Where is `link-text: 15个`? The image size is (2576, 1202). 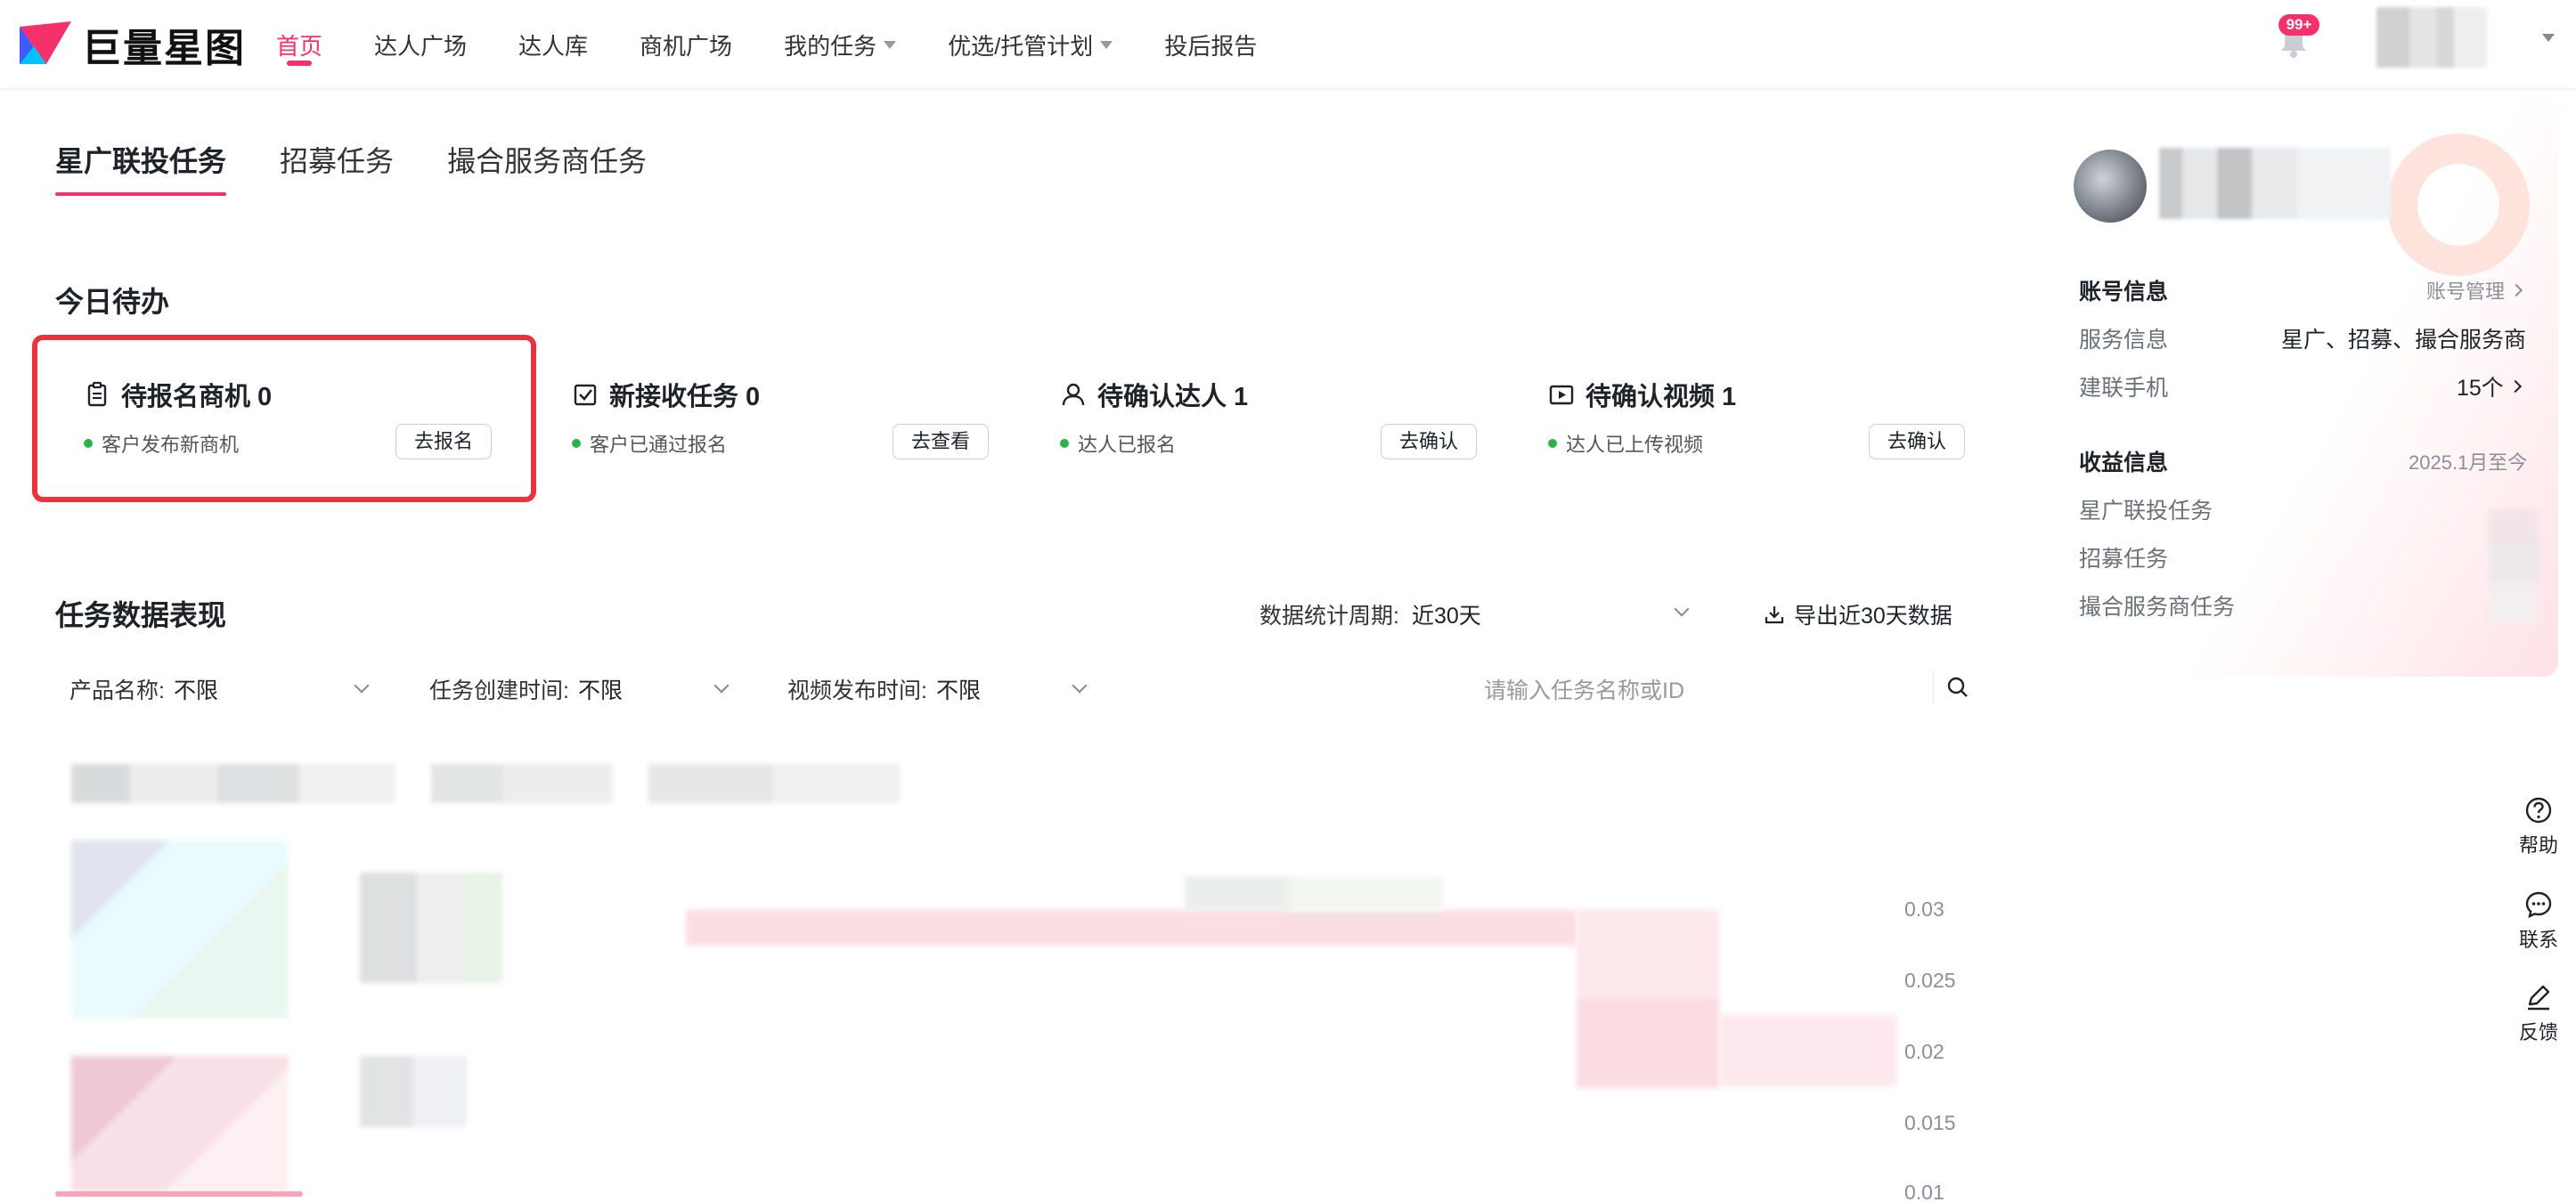 link-text: 15个 is located at coordinates (2480, 388).